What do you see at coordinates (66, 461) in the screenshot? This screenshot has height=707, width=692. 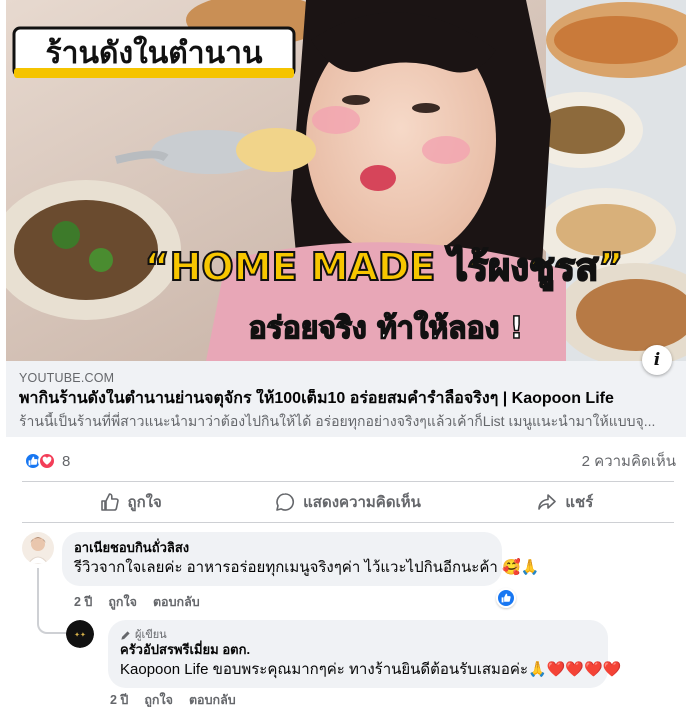 I see `reaction-count: 8` at bounding box center [66, 461].